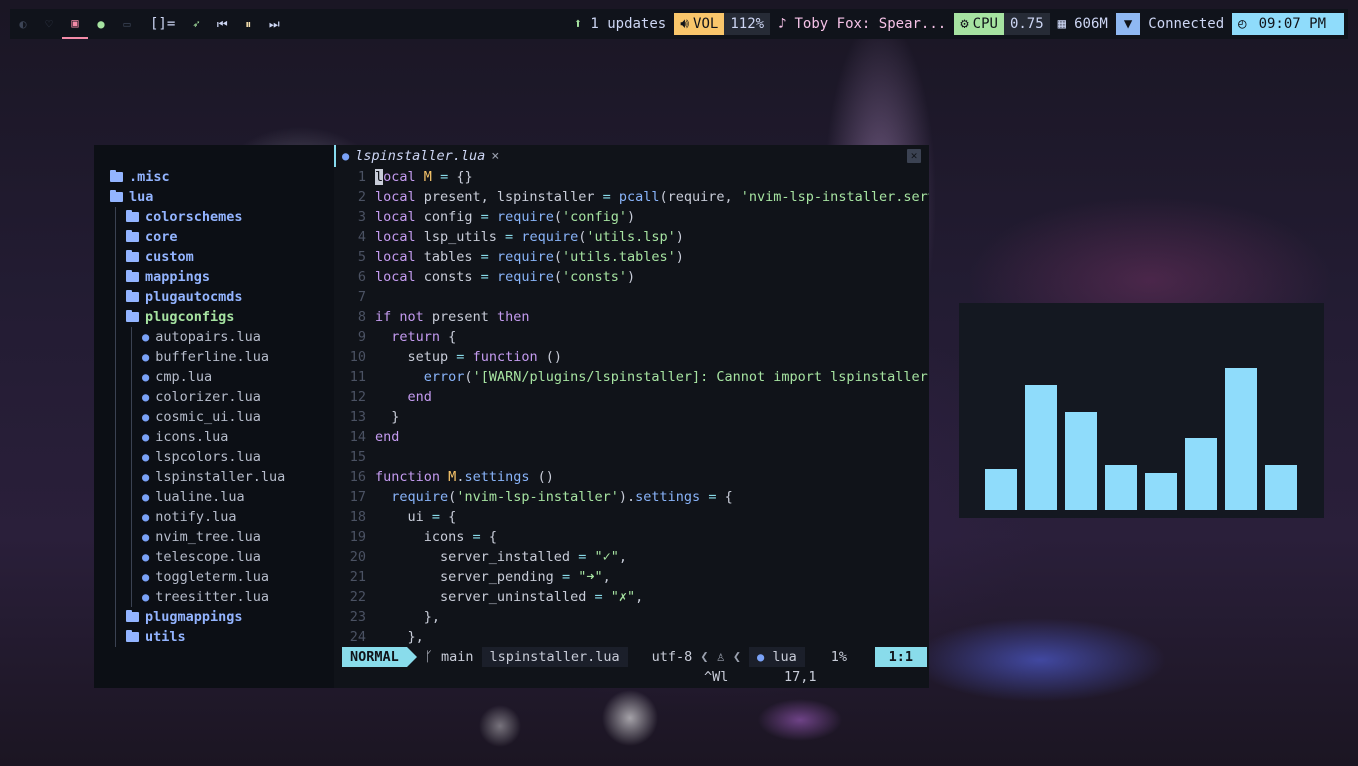 This screenshot has width=1358, height=766. What do you see at coordinates (161, 24) in the screenshot?
I see `layout-indicator: []=` at bounding box center [161, 24].